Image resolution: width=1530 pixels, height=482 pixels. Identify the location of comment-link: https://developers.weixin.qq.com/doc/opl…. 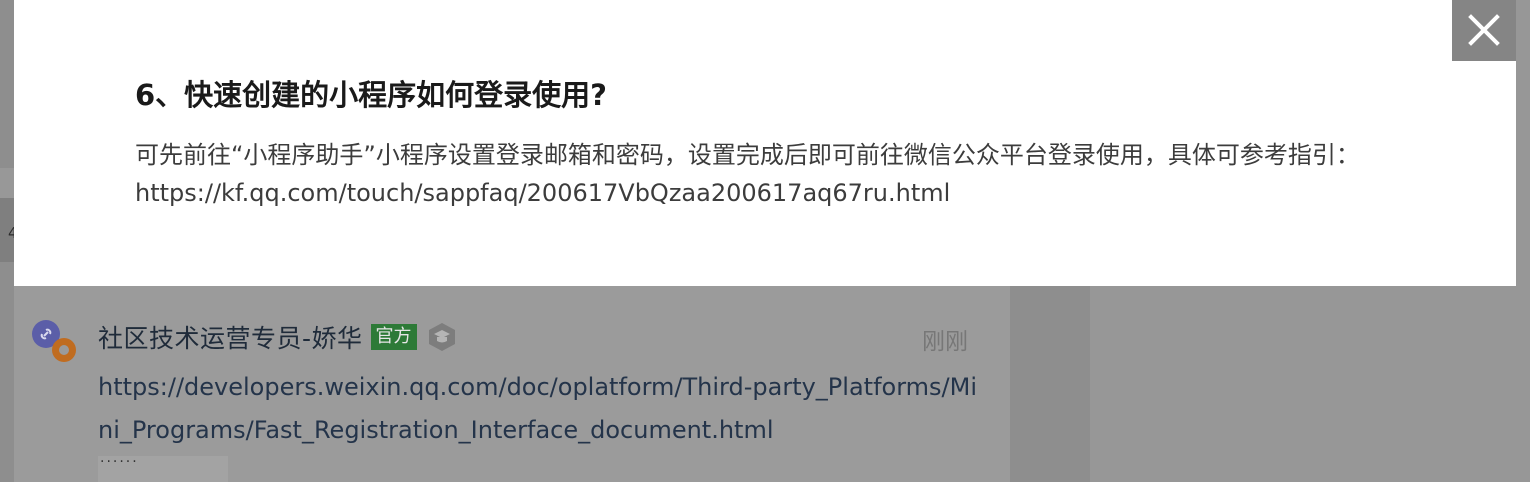
(538, 409).